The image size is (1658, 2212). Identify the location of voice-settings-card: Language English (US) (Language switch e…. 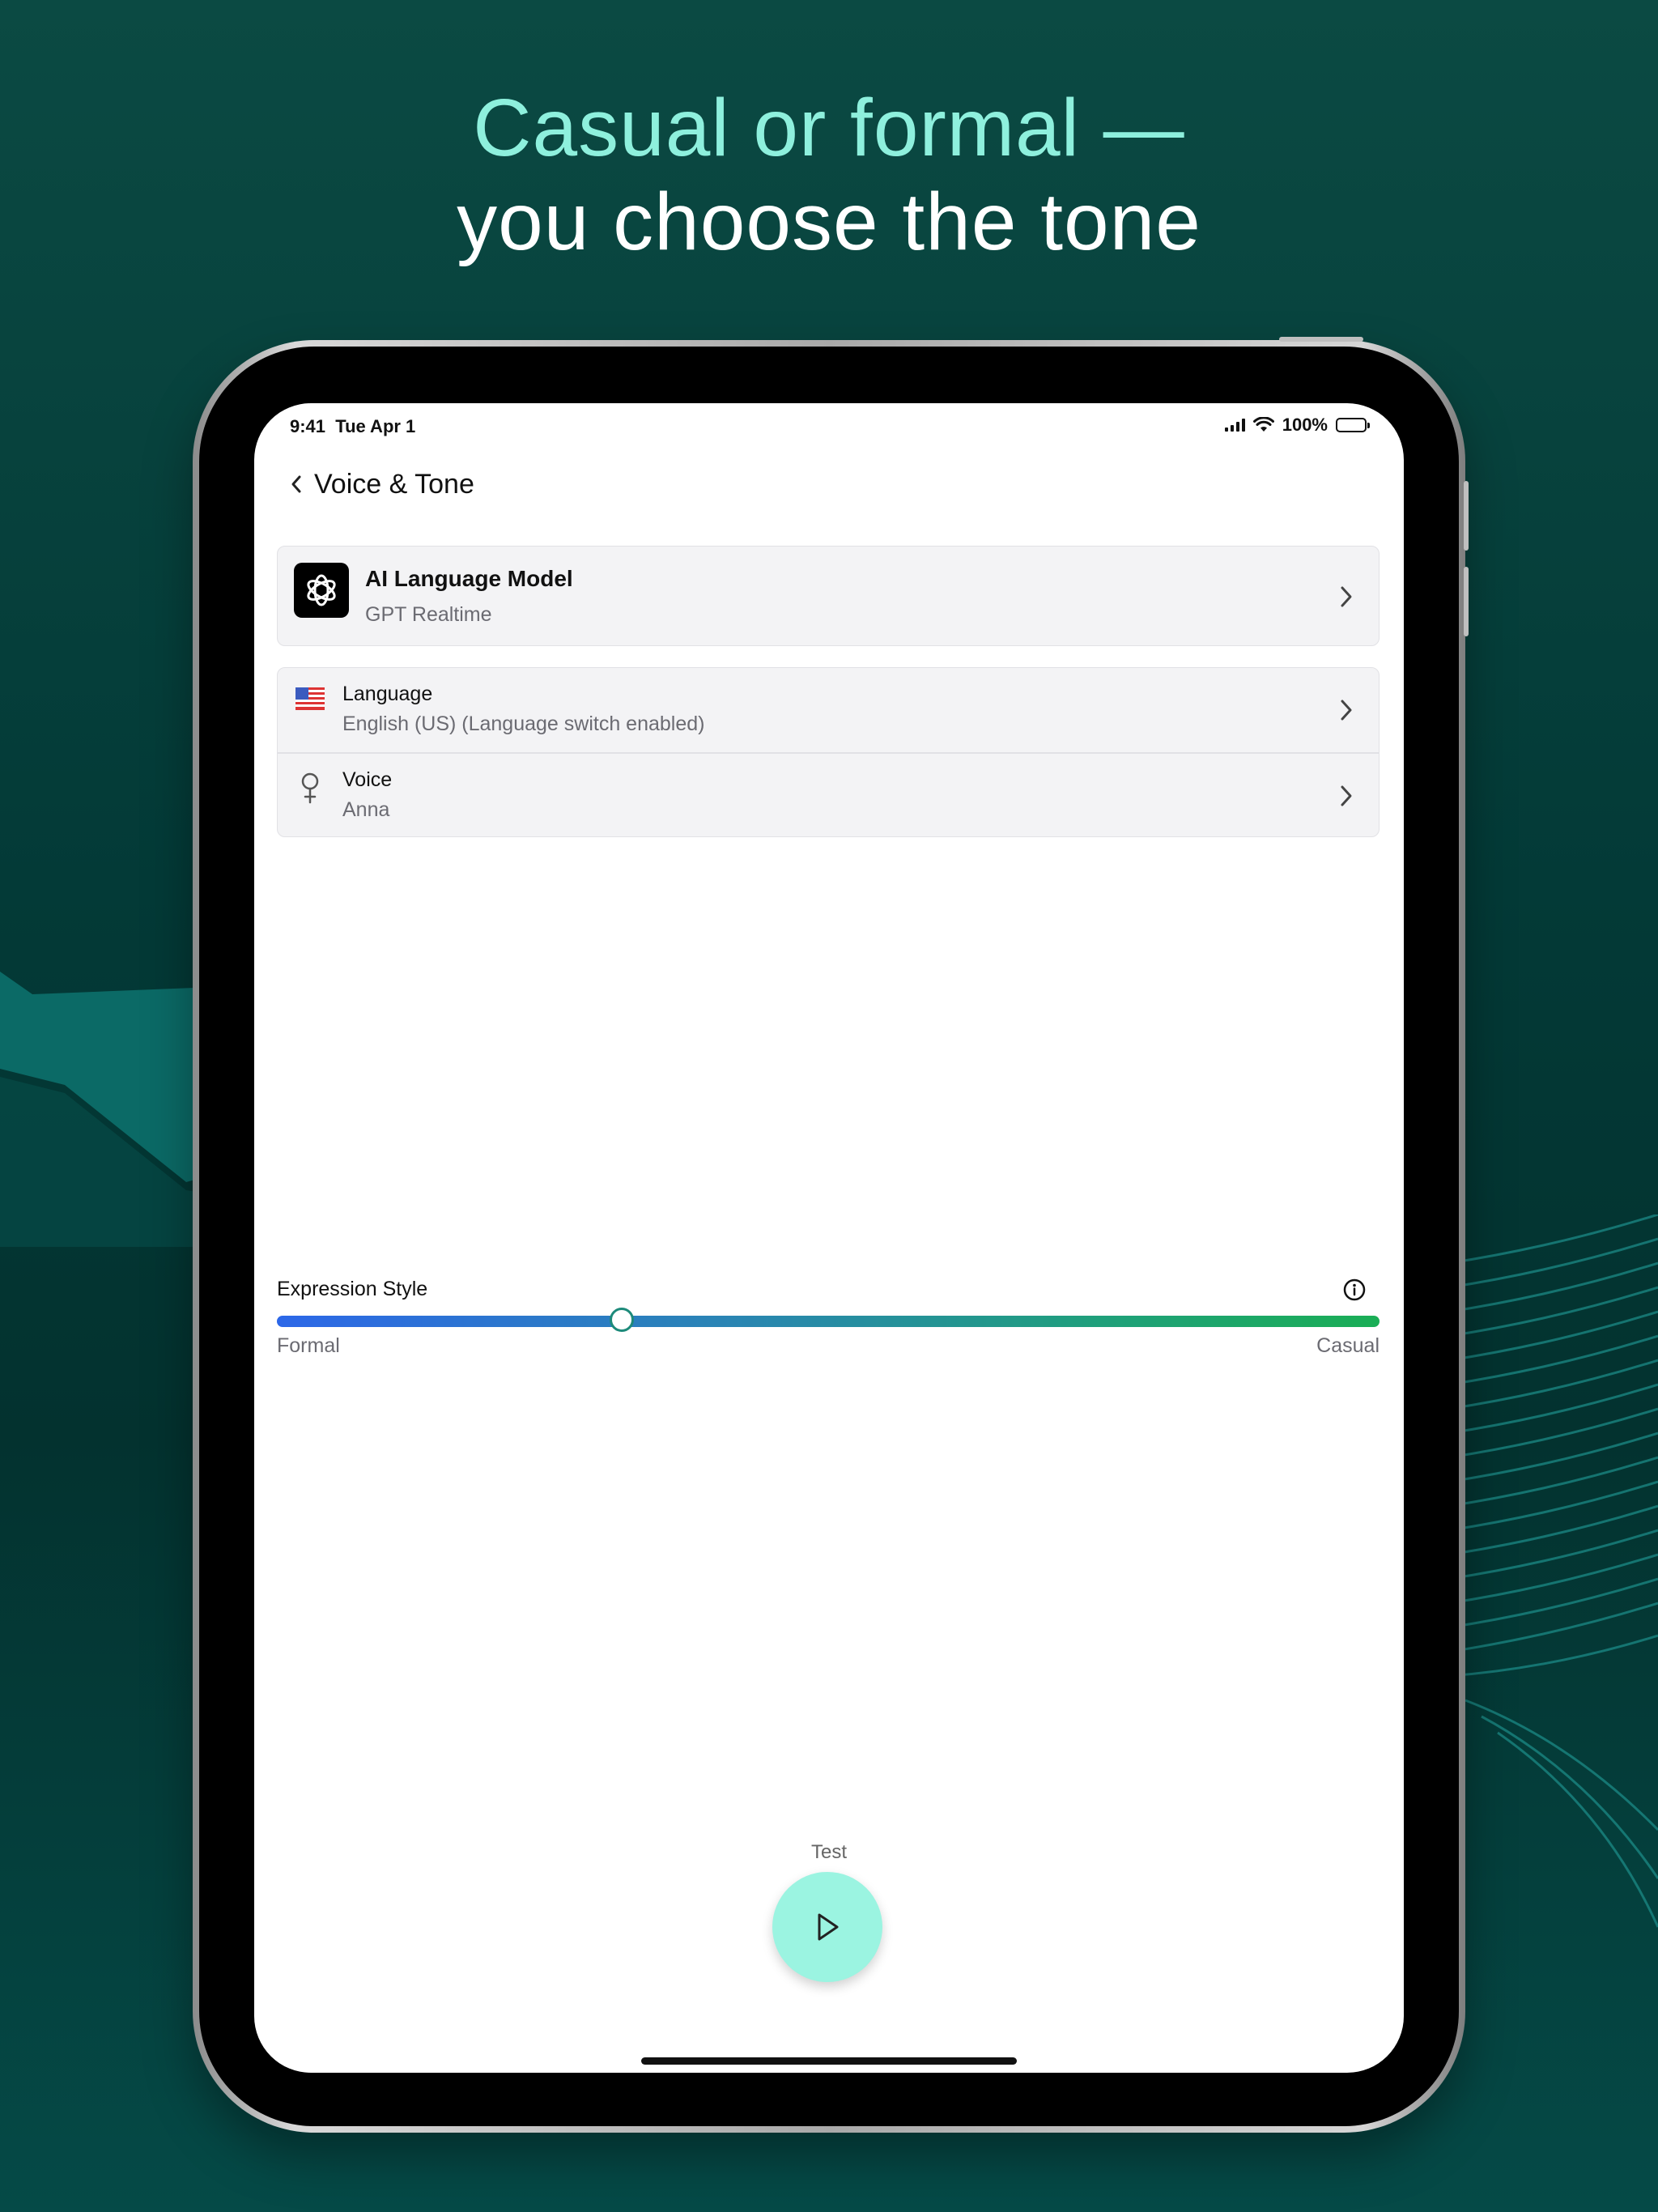
(828, 752).